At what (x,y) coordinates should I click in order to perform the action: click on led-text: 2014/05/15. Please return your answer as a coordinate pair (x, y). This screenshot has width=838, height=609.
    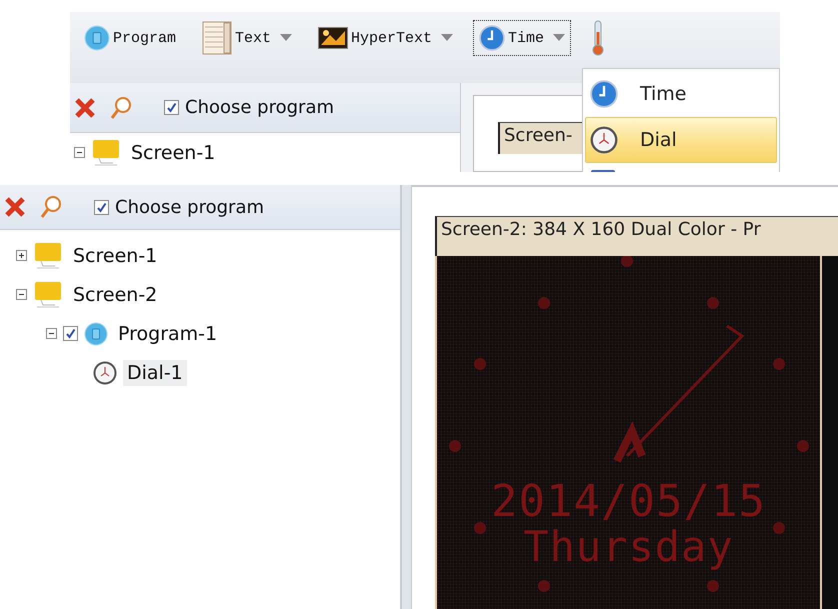
    Looking at the image, I should click on (628, 501).